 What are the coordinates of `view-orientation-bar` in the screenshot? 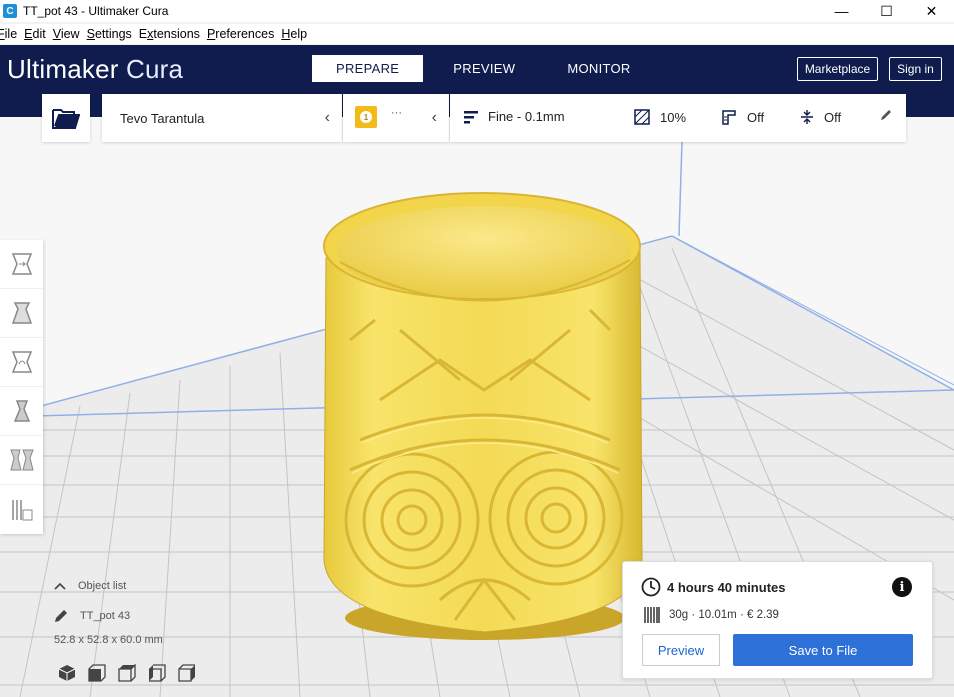 It's located at (133, 673).